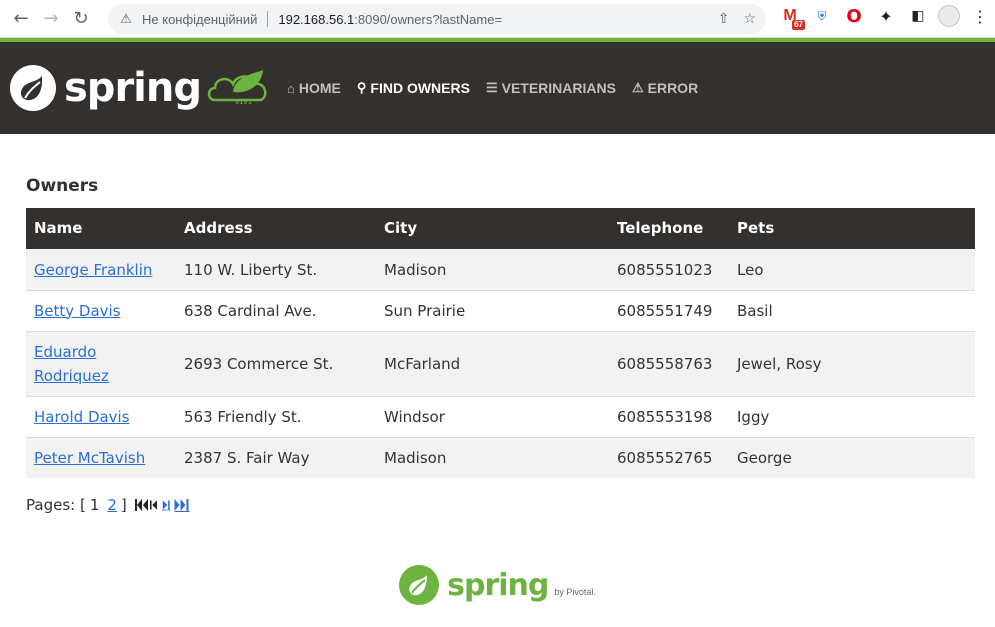 The height and width of the screenshot is (627, 995). Describe the element at coordinates (756, 228) in the screenshot. I see `column-header-pets: Pets` at that location.